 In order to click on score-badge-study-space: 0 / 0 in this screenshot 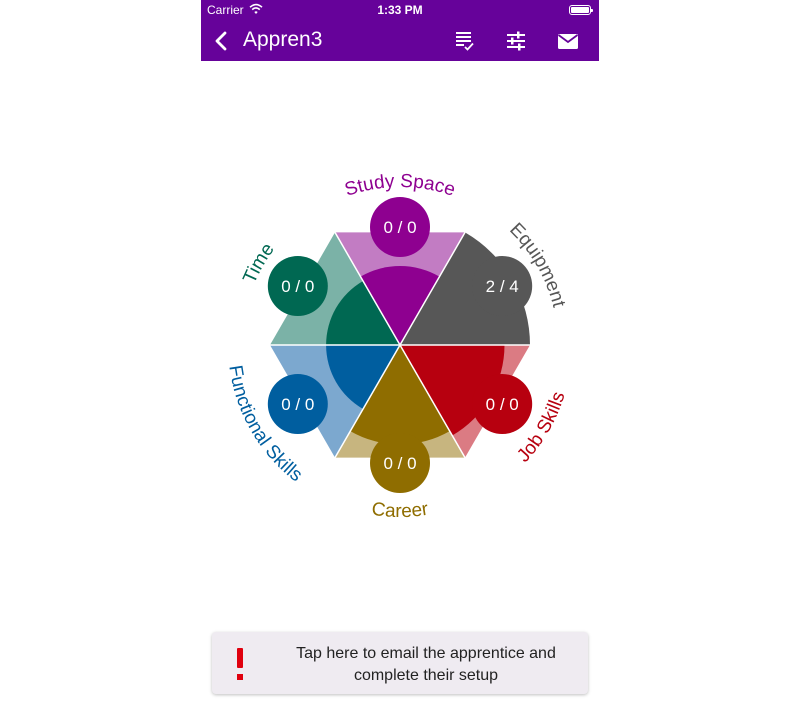, I will do `click(400, 227)`.